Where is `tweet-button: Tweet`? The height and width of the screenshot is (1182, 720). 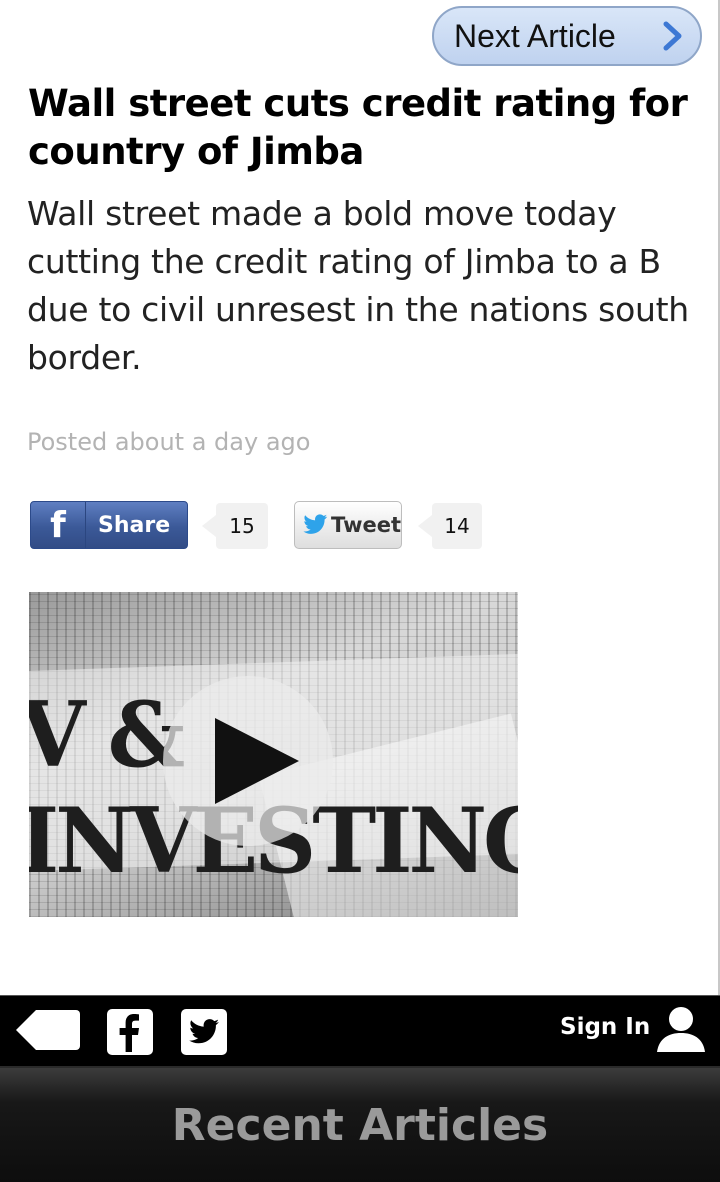
tweet-button: Tweet is located at coordinates (348, 525).